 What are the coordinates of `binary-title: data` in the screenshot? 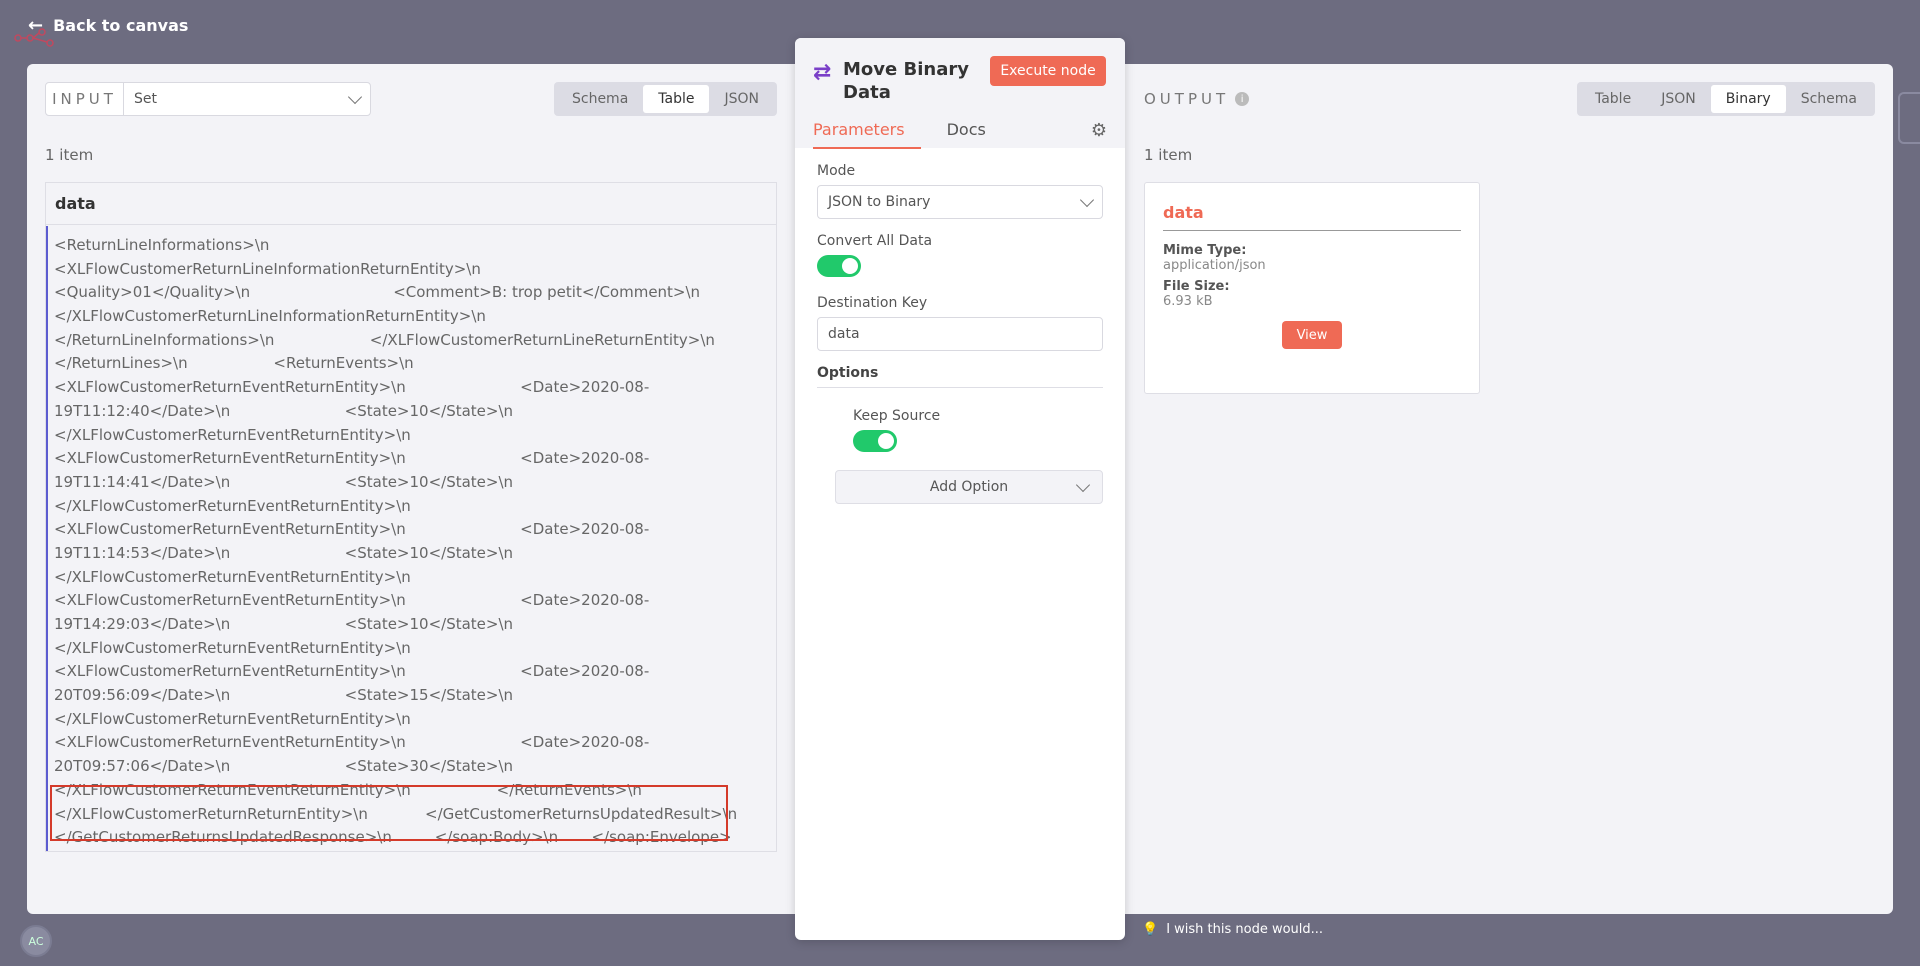 It's located at (1312, 217).